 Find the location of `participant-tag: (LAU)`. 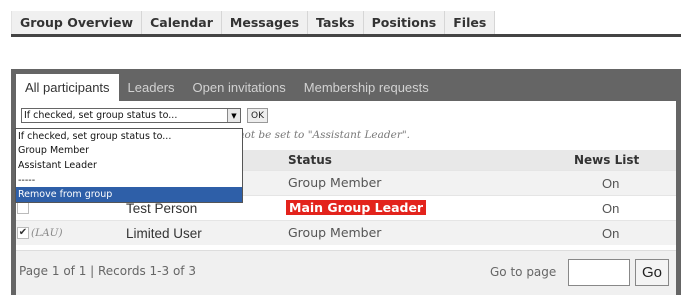

participant-tag: (LAU) is located at coordinates (47, 233).